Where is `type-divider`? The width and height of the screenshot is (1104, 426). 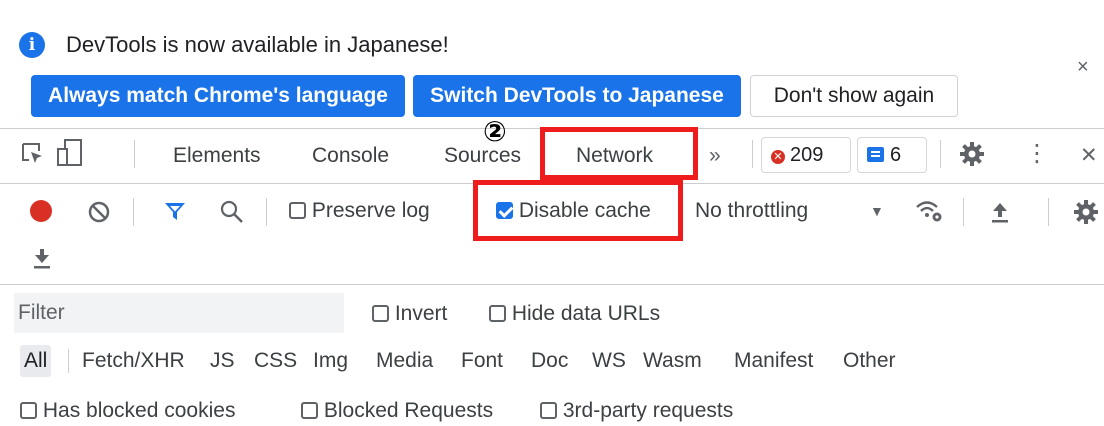
type-divider is located at coordinates (68, 361).